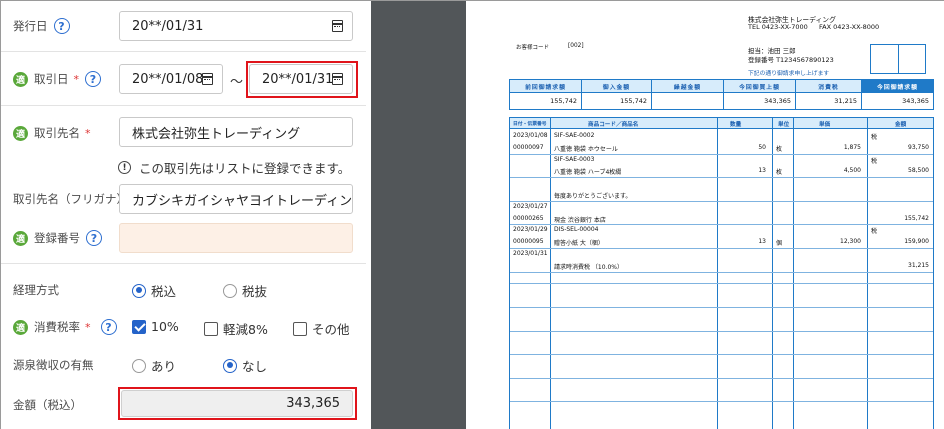 The width and height of the screenshot is (944, 429). I want to click on cell-amount: 58,500, so click(918, 171).